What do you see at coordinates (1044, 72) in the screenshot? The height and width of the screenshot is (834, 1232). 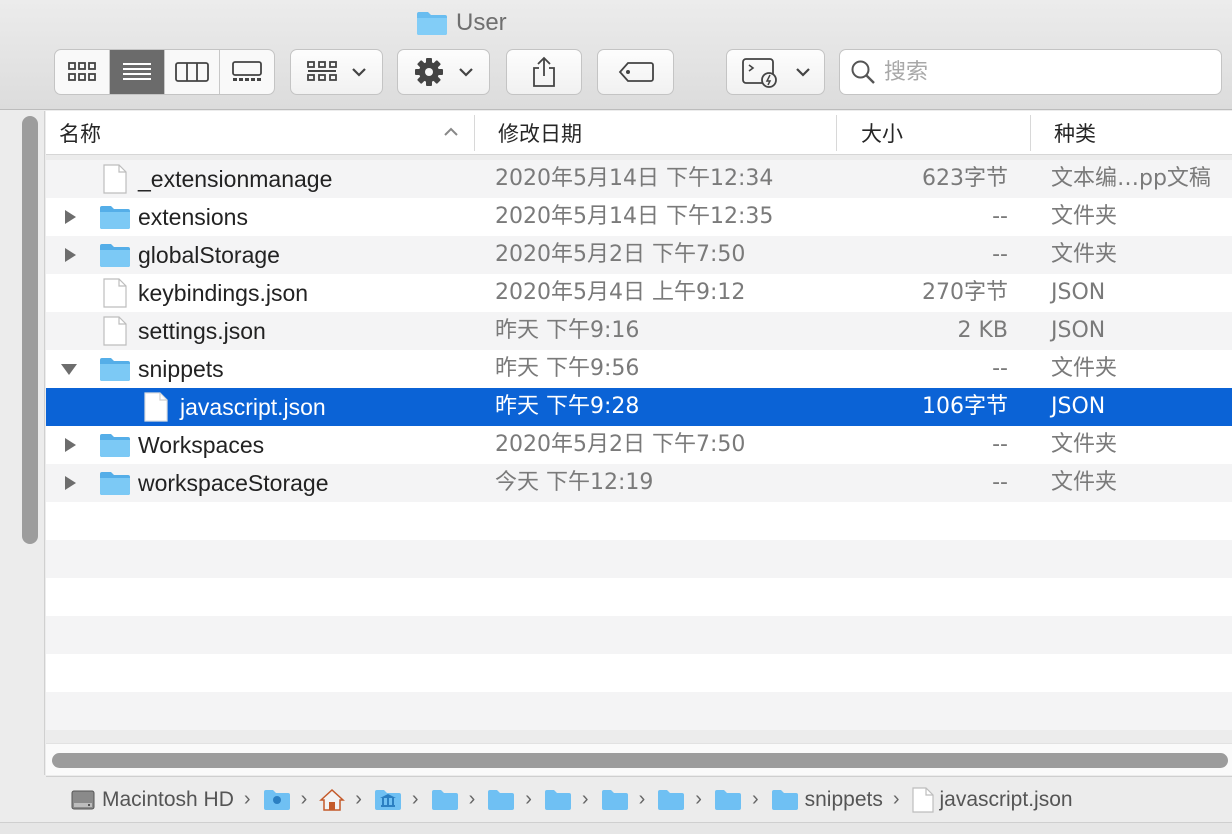 I see `search-input` at bounding box center [1044, 72].